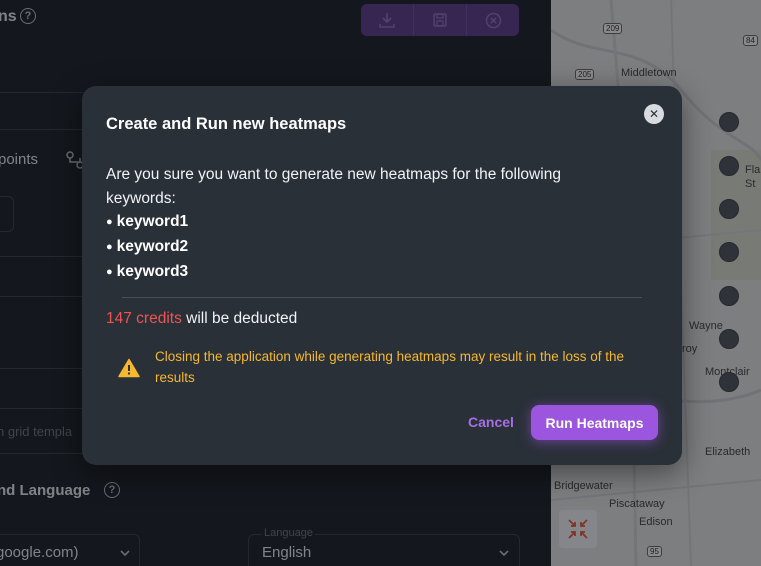 The width and height of the screenshot is (761, 566). I want to click on dialog-divider, so click(382, 297).